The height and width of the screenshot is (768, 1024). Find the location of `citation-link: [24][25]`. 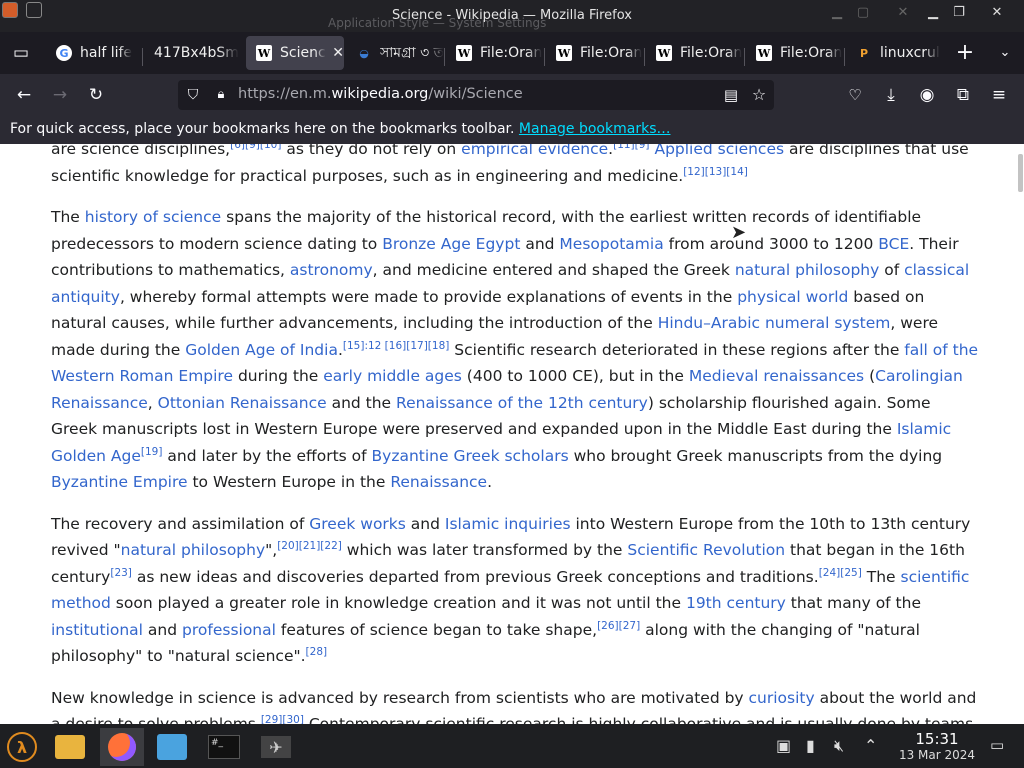

citation-link: [24][25] is located at coordinates (840, 572).